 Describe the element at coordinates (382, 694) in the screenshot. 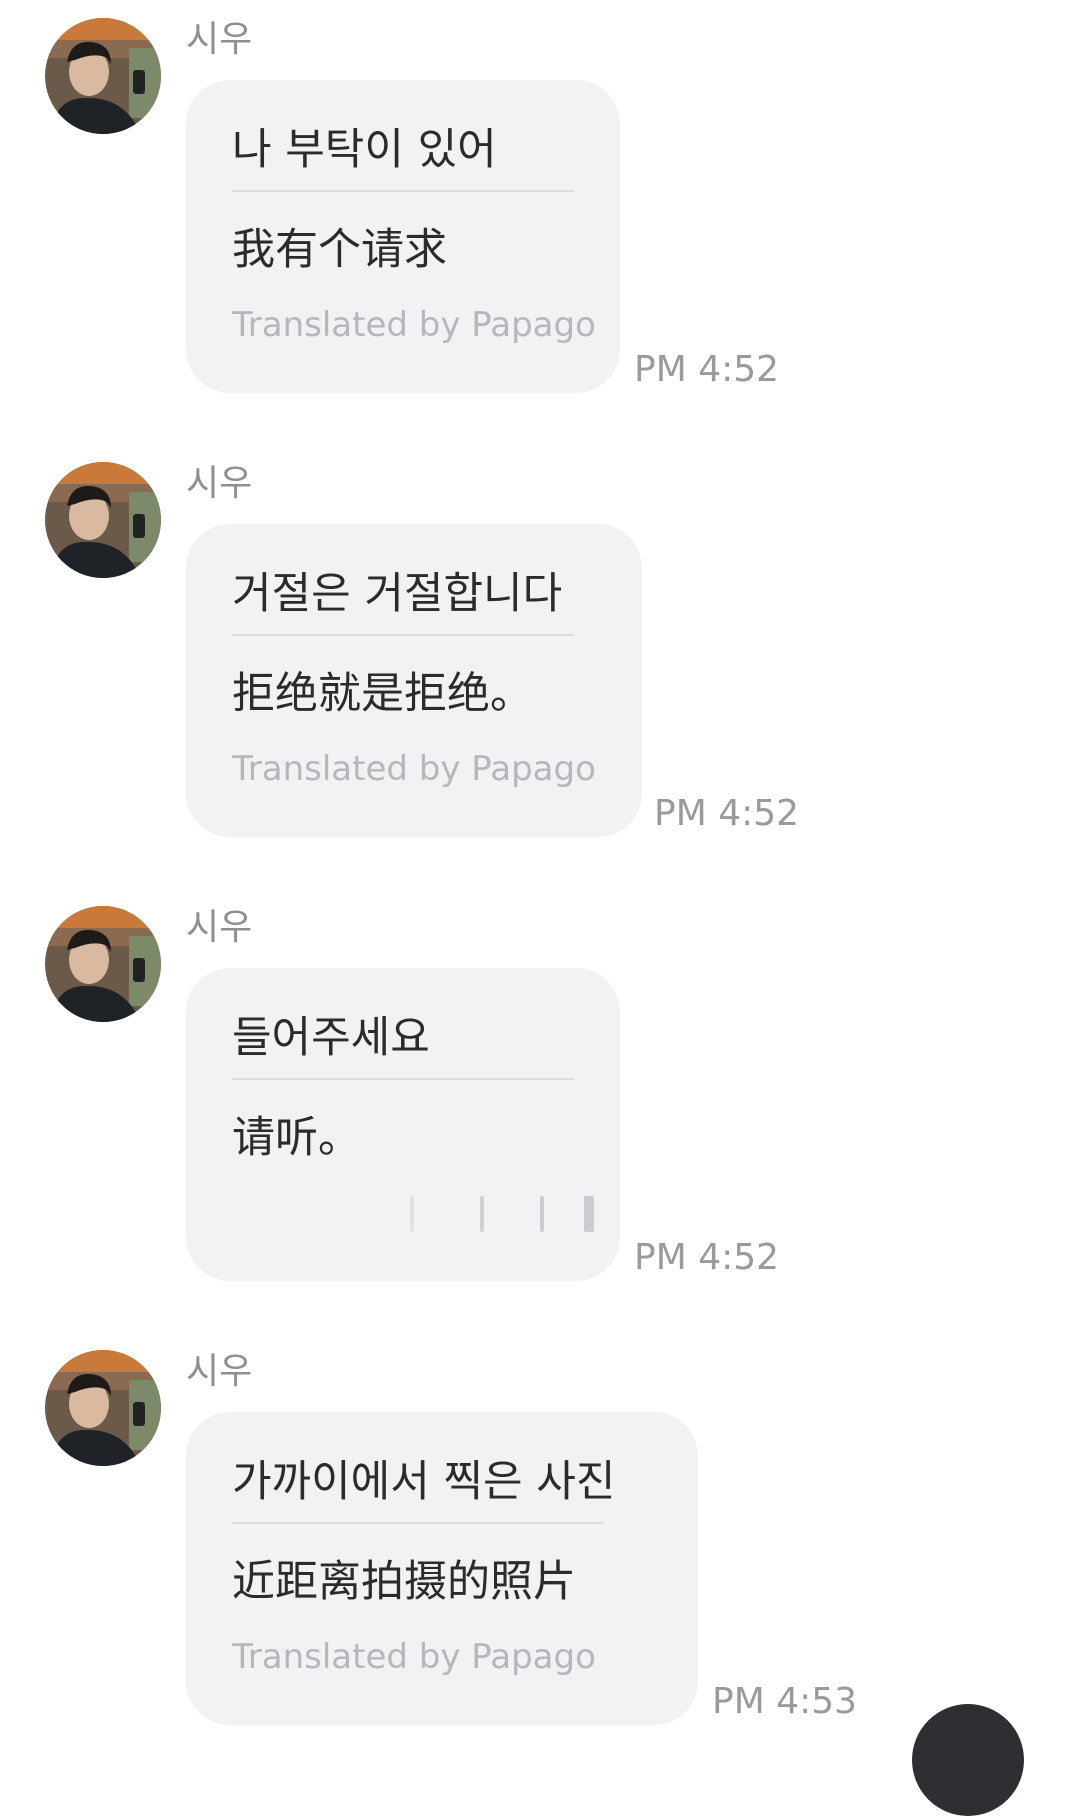

I see `translated-text: 拒绝就是拒绝。` at that location.